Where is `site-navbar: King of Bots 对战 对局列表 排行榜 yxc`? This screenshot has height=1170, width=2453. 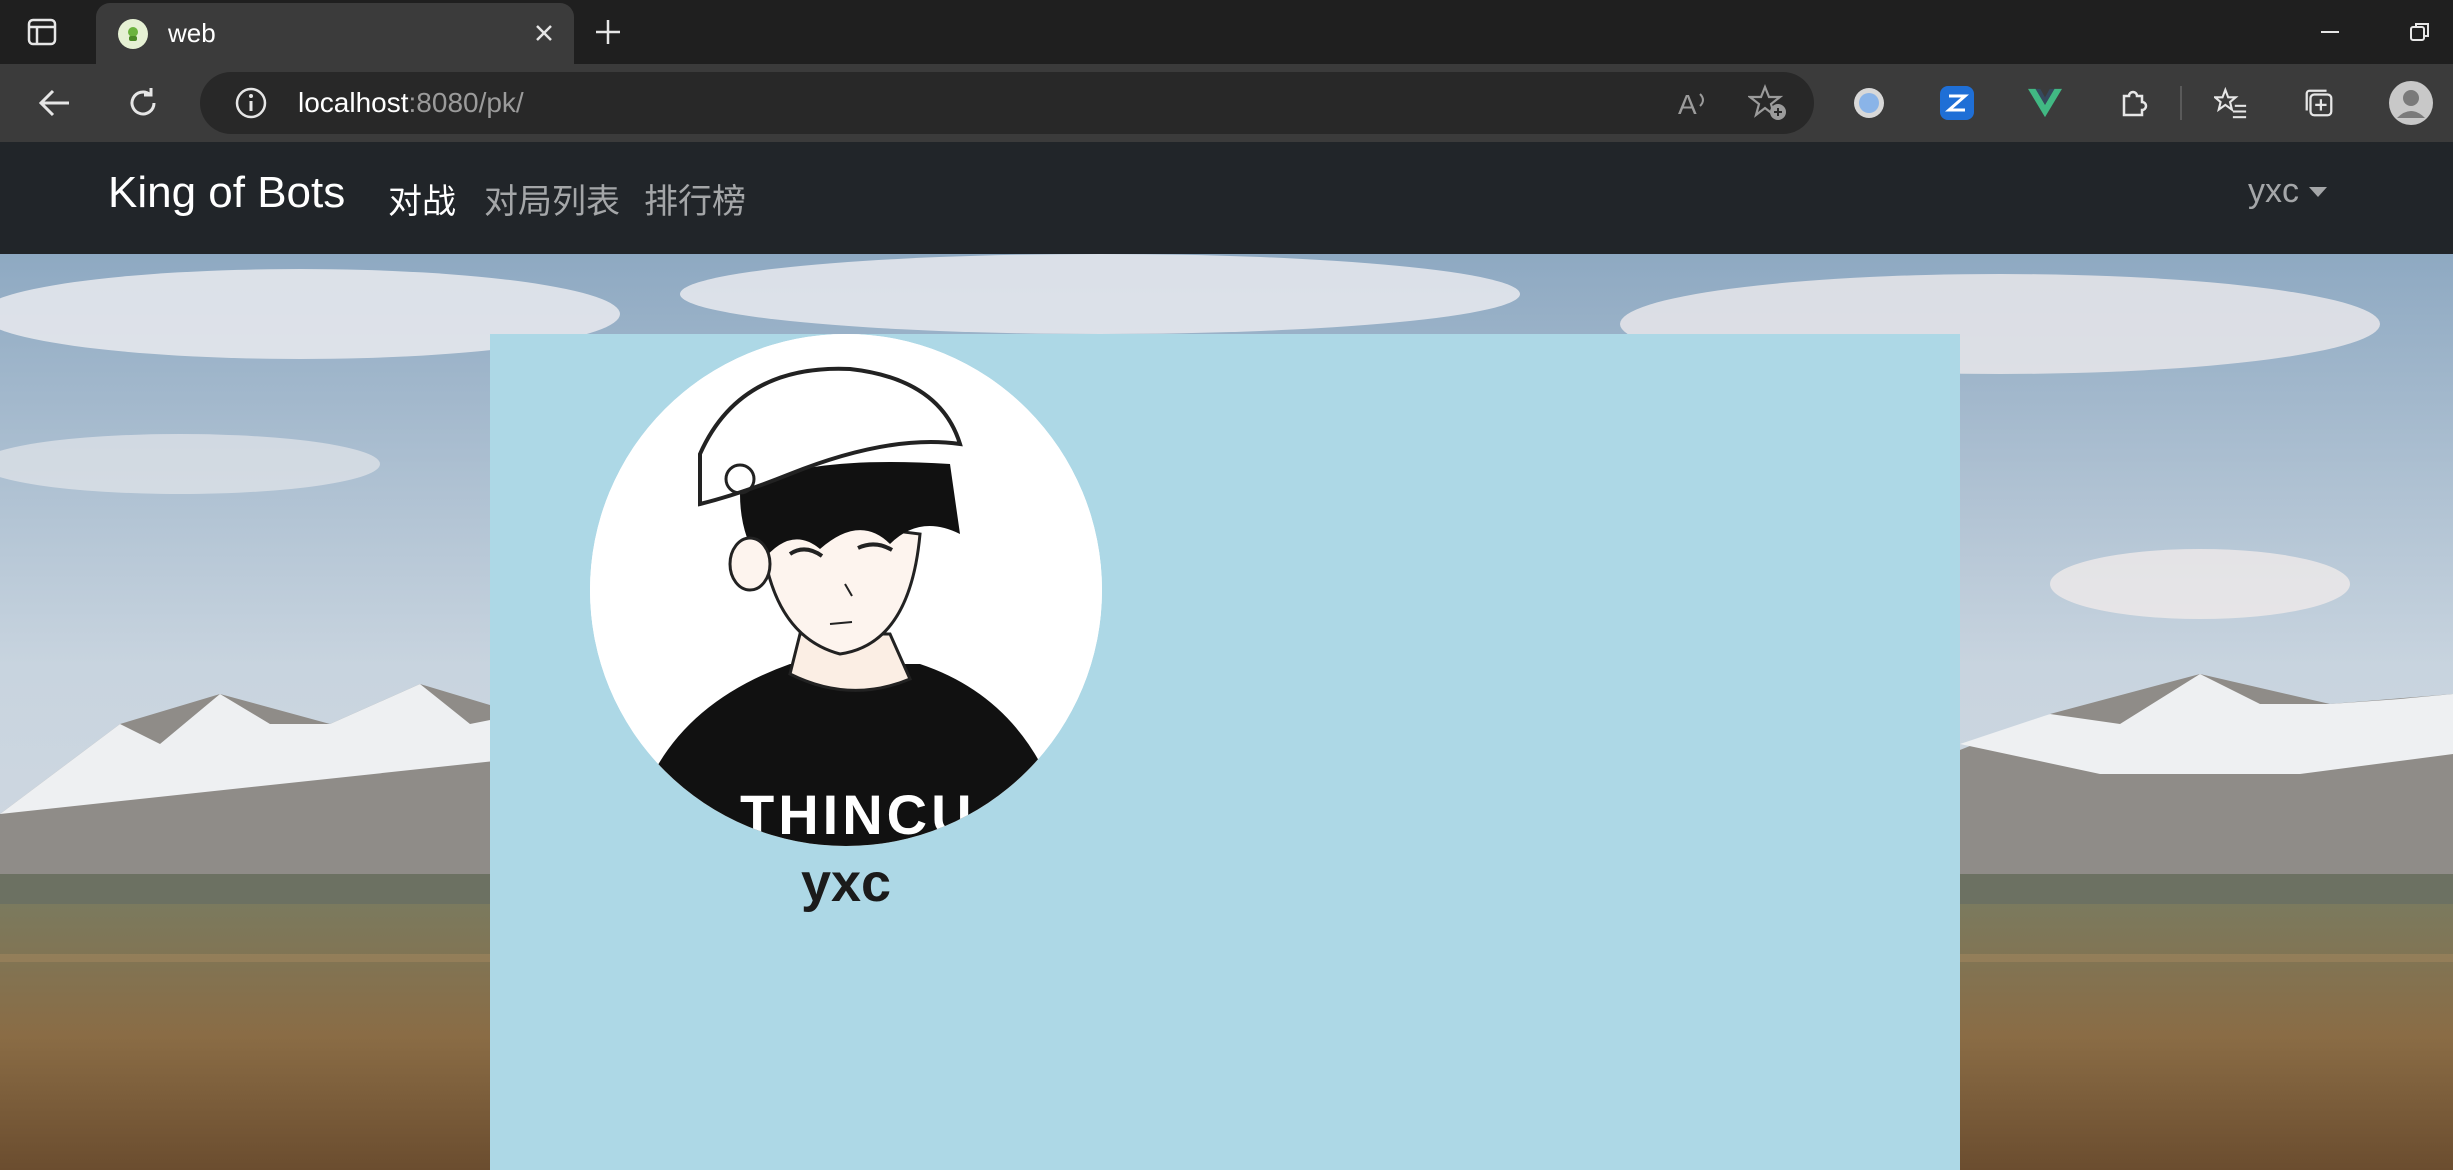 site-navbar: King of Bots 对战 对局列表 排行榜 yxc is located at coordinates (1226, 198).